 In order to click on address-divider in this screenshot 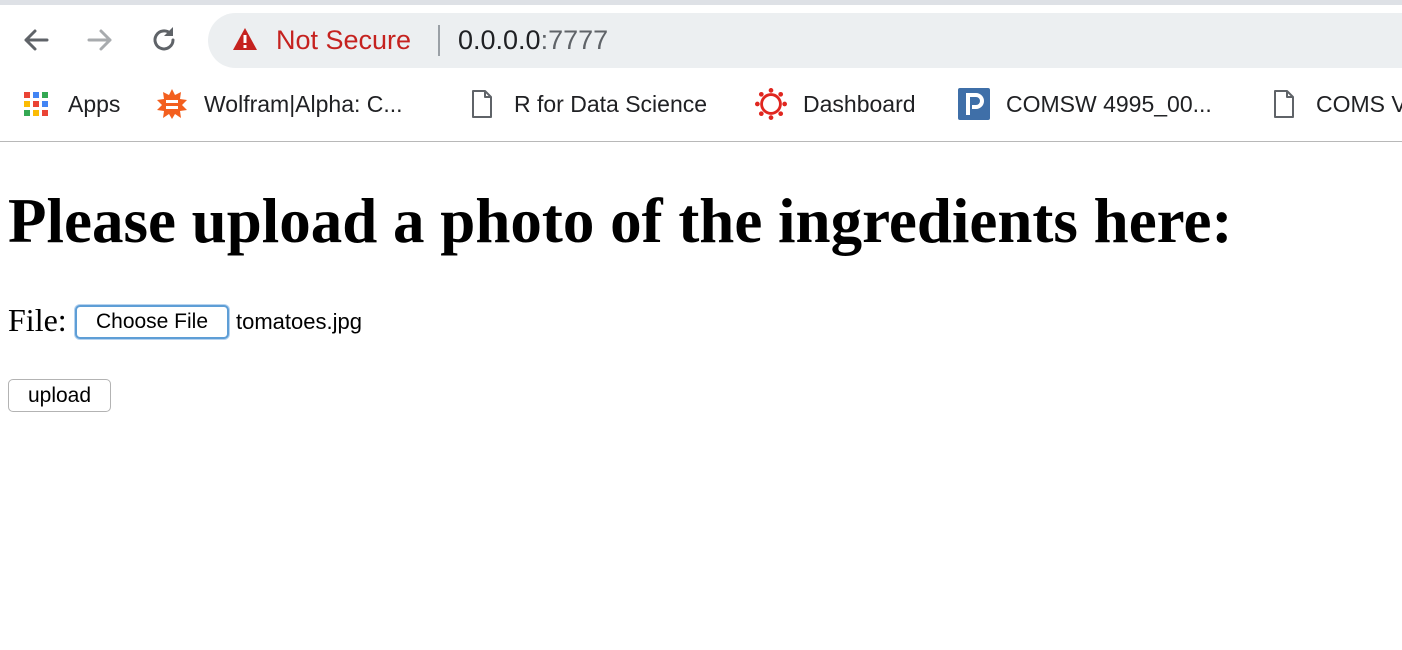, I will do `click(439, 40)`.